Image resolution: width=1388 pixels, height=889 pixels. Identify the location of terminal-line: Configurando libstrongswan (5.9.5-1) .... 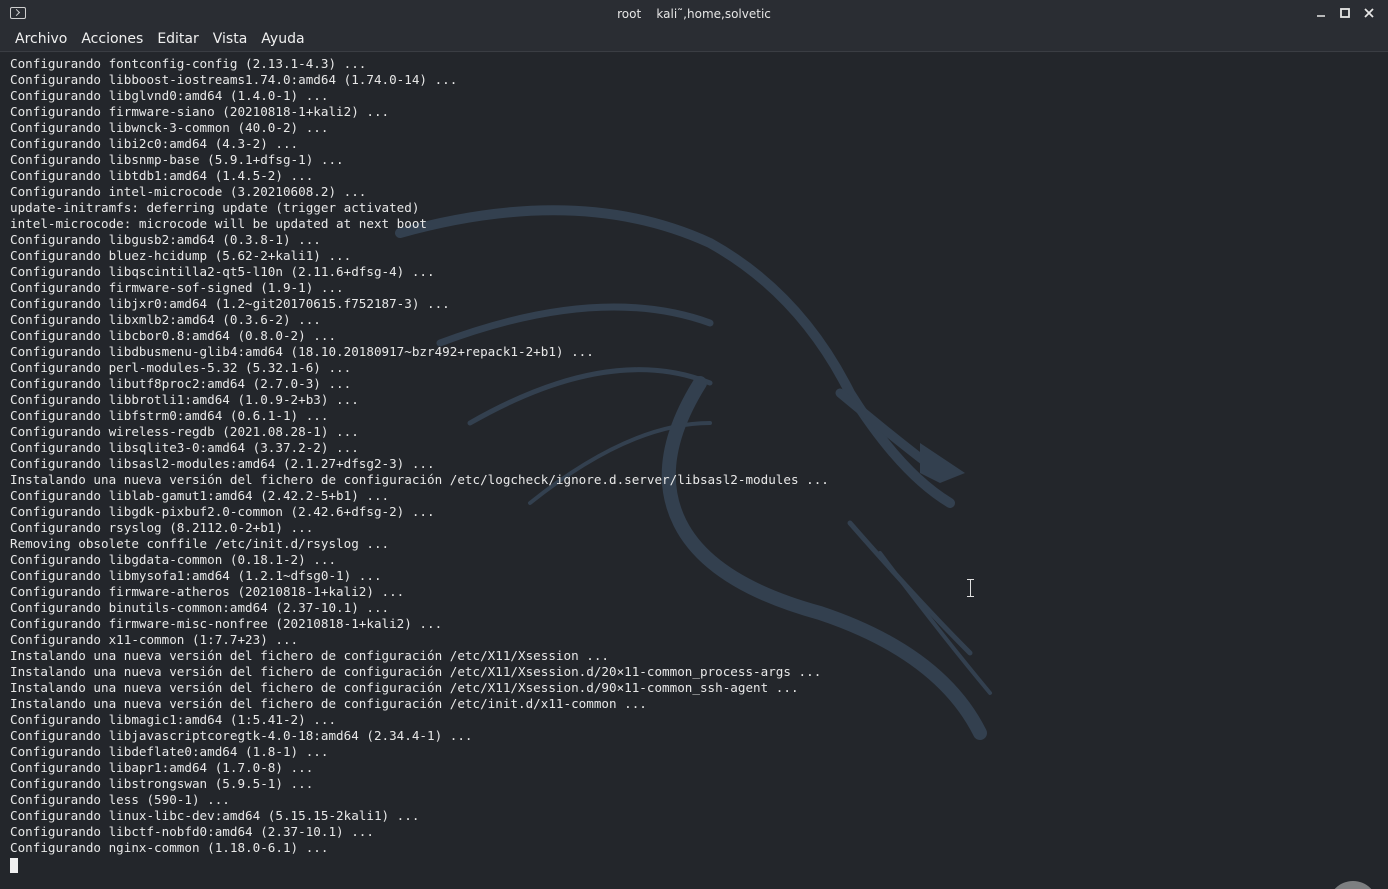
(162, 783).